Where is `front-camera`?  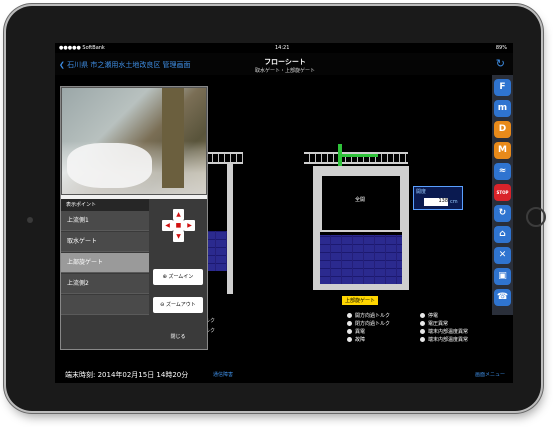 front-camera is located at coordinates (30, 220).